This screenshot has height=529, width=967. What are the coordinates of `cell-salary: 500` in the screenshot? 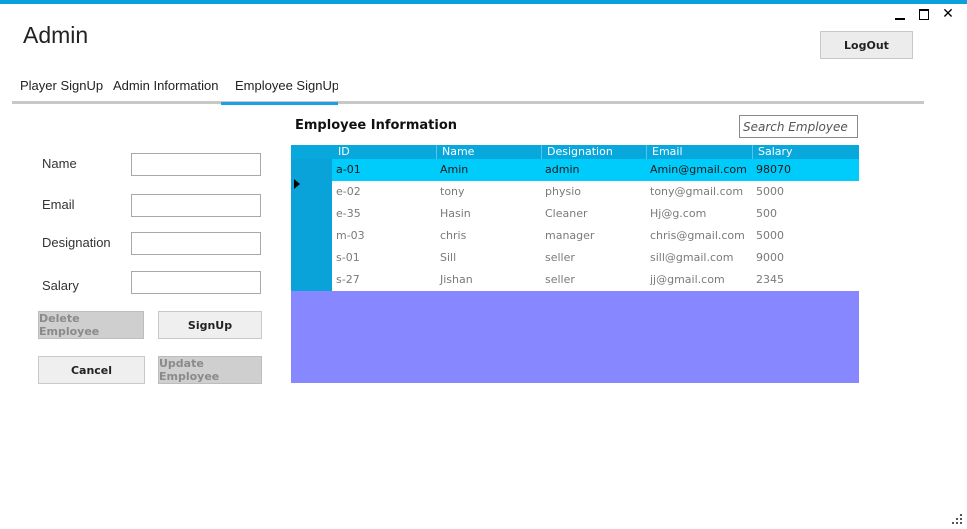 It's located at (764, 214).